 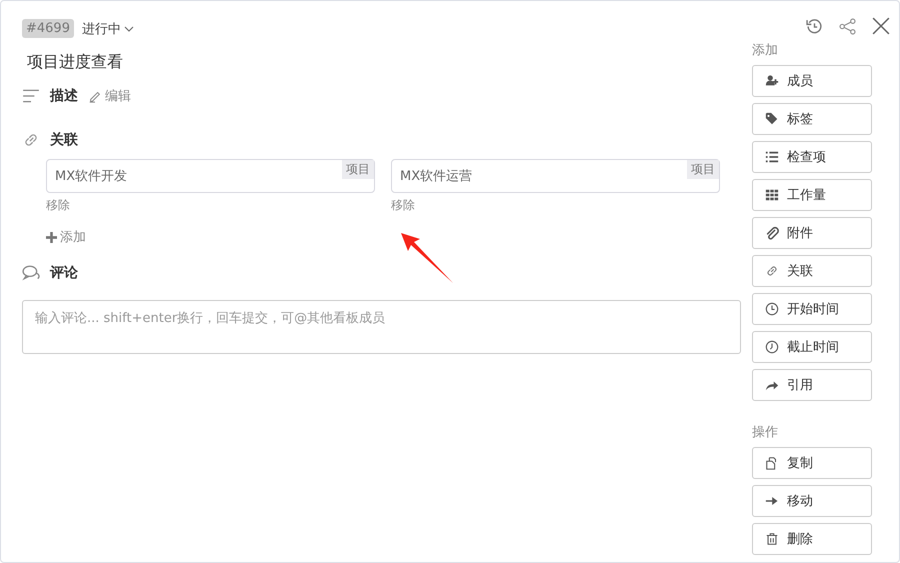 What do you see at coordinates (812, 157) in the screenshot?
I see `sidebar-button: 检查项` at bounding box center [812, 157].